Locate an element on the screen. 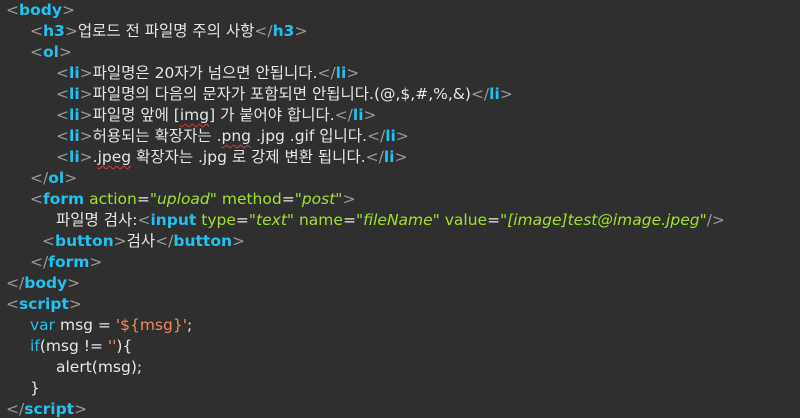  attribute-value: "upload" is located at coordinates (183, 199).